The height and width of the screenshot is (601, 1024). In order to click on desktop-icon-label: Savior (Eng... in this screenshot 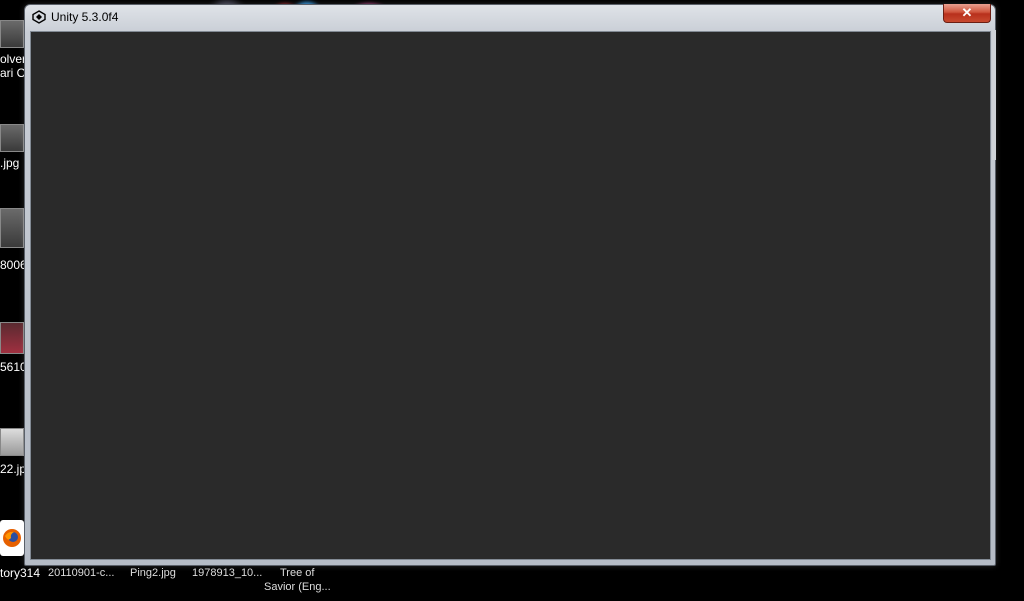, I will do `click(297, 587)`.